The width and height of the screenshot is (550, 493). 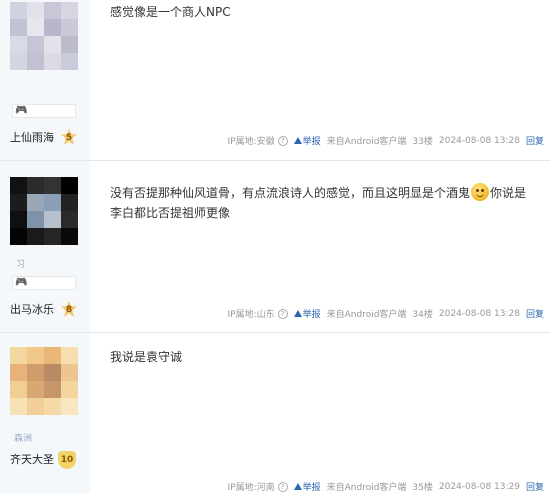 What do you see at coordinates (45, 80) in the screenshot?
I see `author-panel: 🎮 上仙雨海 5` at bounding box center [45, 80].